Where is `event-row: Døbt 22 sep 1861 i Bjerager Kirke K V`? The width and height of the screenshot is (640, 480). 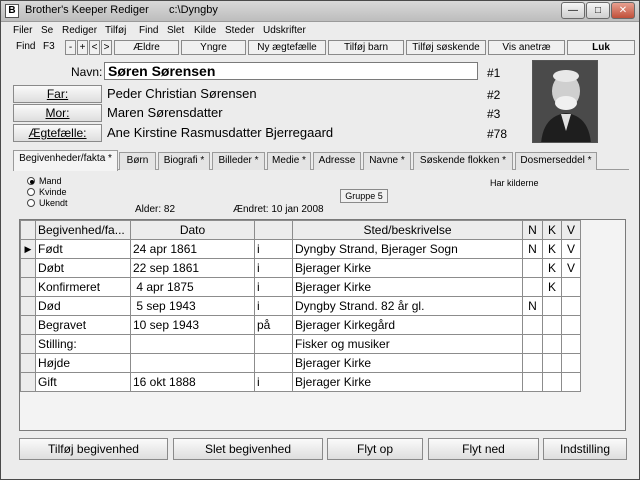 event-row: Døbt 22 sep 1861 i Bjerager Kirke K V is located at coordinates (300, 268).